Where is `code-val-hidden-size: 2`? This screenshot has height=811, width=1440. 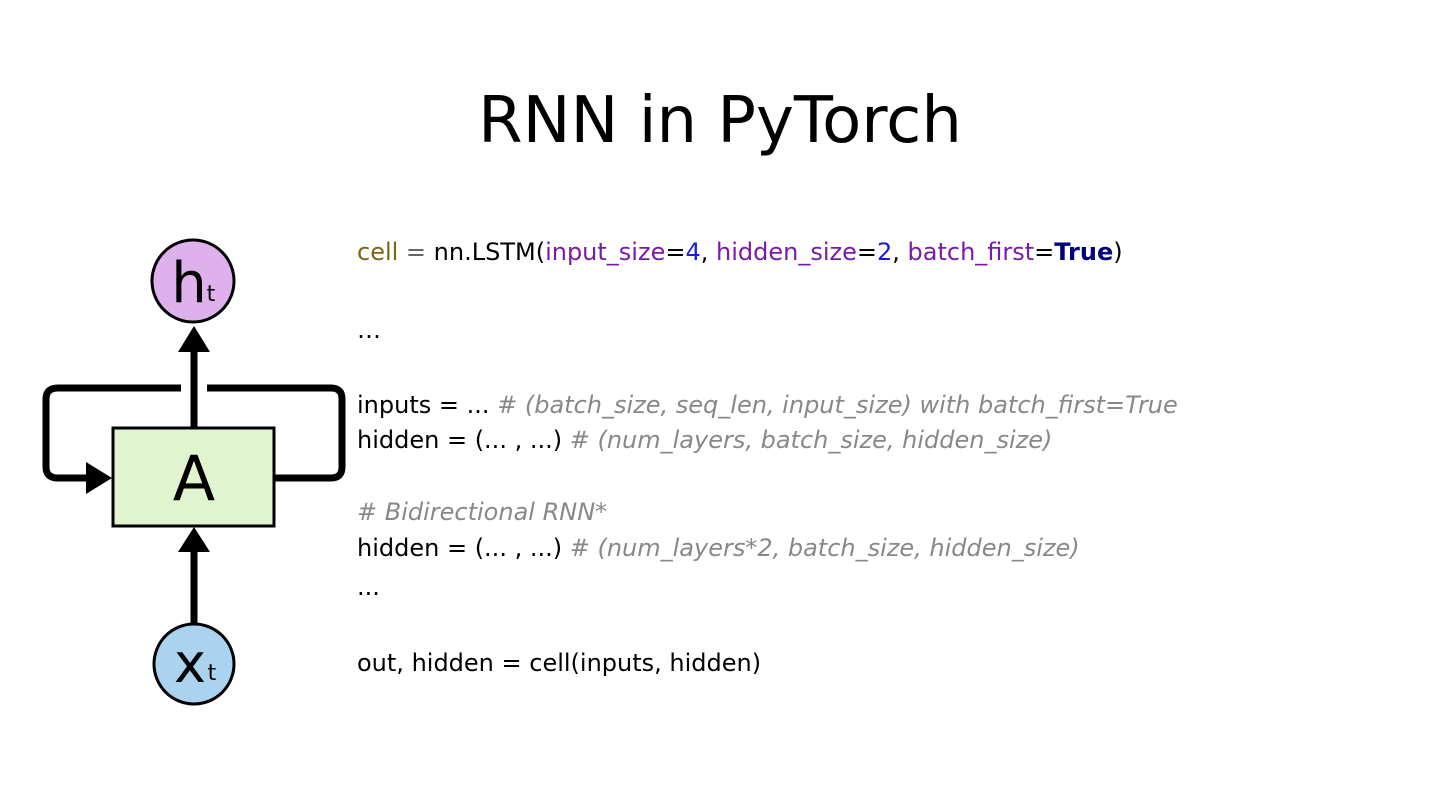
code-val-hidden-size: 2 is located at coordinates (884, 252).